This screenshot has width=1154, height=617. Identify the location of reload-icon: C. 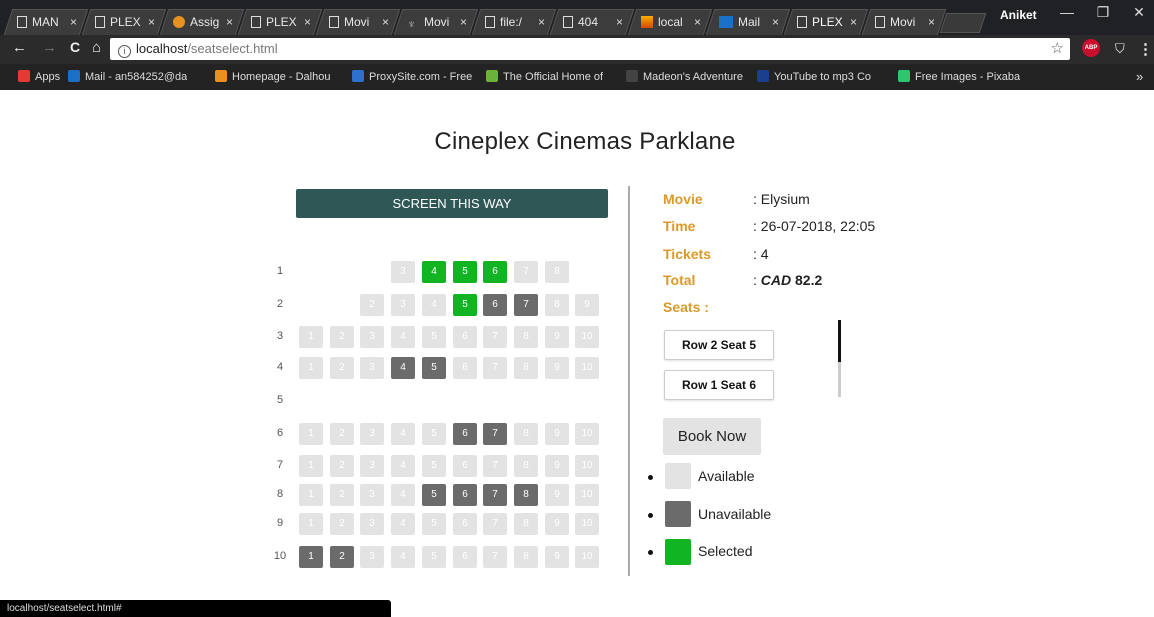
(75, 47).